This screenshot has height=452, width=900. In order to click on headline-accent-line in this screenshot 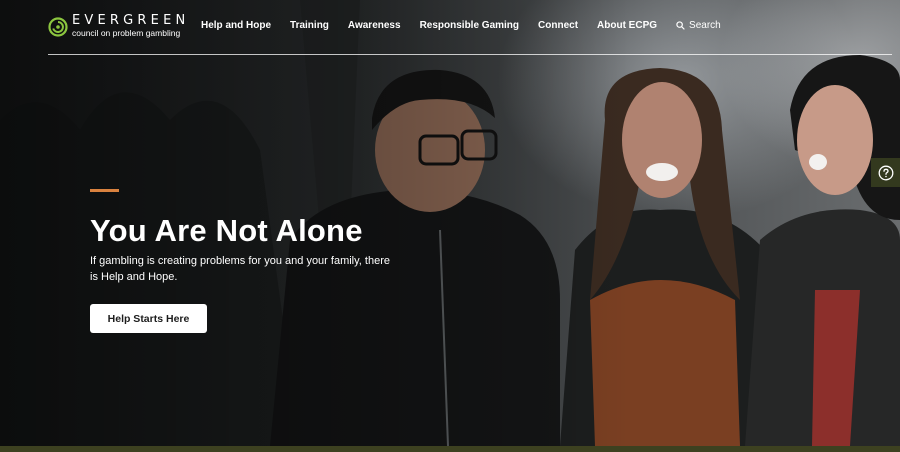, I will do `click(104, 190)`.